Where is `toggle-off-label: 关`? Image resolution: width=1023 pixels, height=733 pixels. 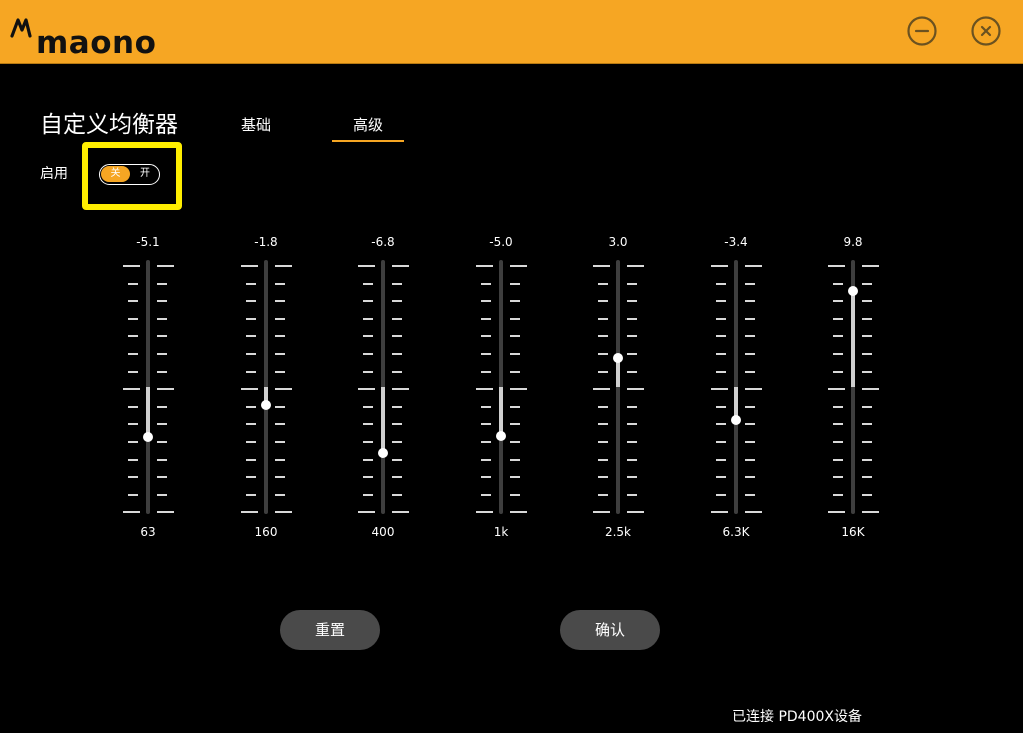 toggle-off-label: 关 is located at coordinates (115, 174).